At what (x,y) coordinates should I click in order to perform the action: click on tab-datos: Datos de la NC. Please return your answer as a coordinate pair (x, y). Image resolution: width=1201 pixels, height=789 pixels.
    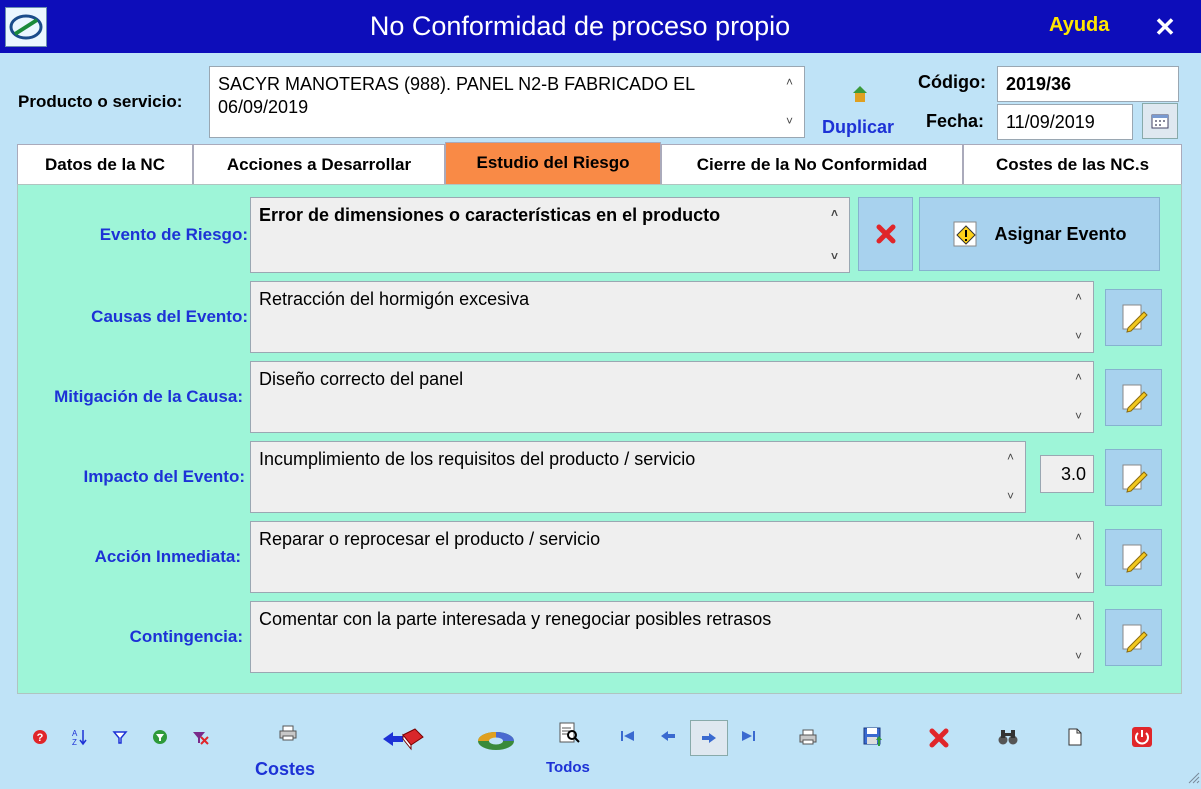
    Looking at the image, I should click on (105, 164).